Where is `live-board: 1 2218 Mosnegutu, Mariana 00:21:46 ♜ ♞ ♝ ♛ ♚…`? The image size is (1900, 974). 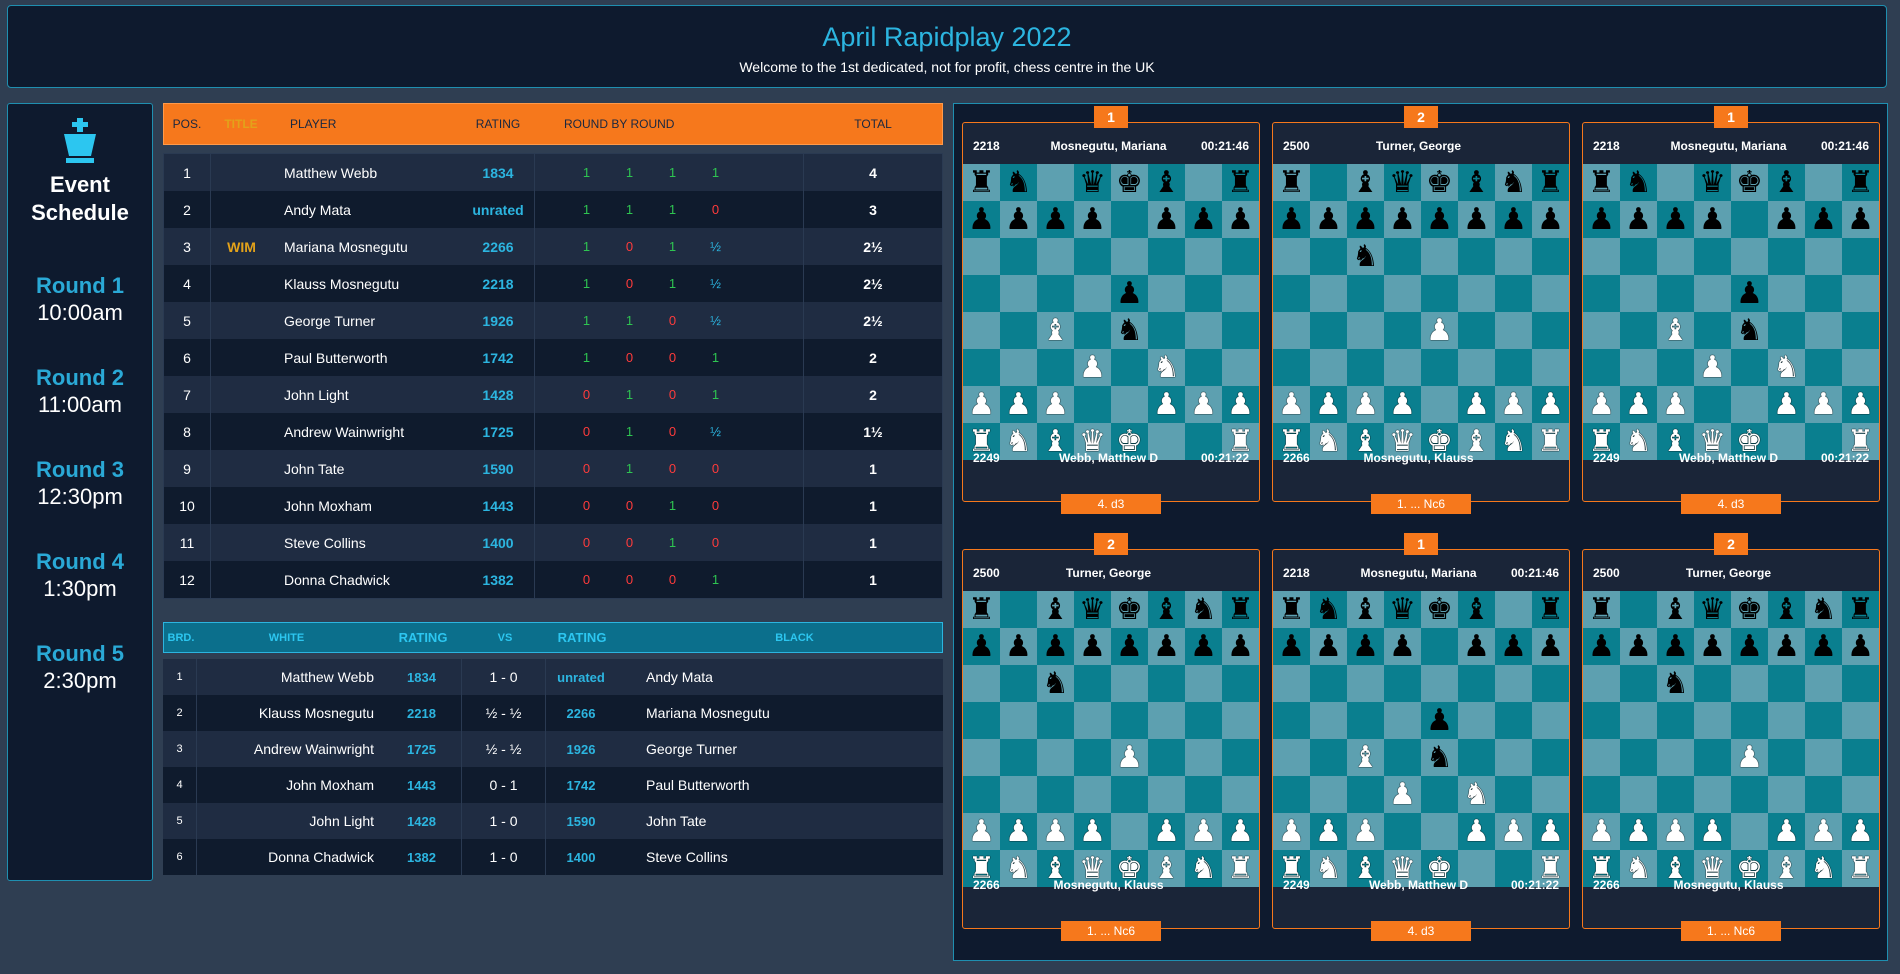
live-board: 1 2218 Mosnegutu, Mariana 00:21:46 ♜ ♞ ♝ ♛ ♚… is located at coordinates (1421, 737).